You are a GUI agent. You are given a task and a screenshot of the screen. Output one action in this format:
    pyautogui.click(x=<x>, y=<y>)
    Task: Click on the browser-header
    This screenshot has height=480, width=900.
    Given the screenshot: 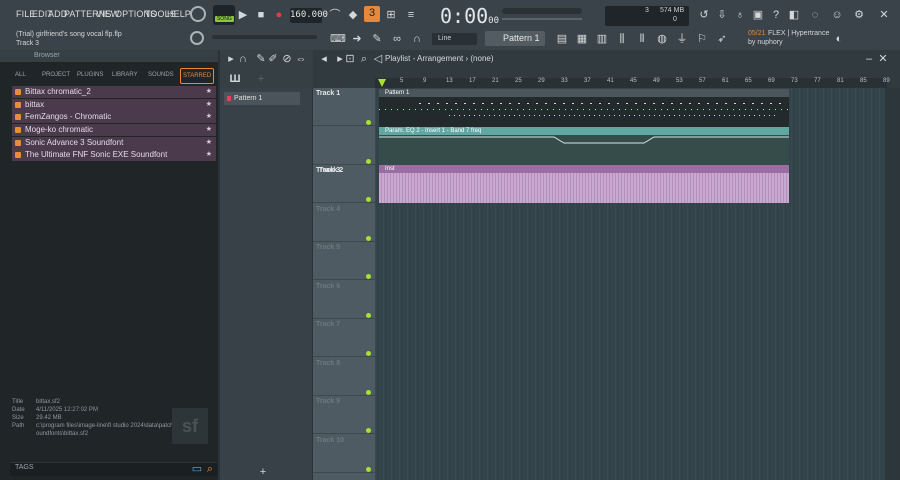 What is the action you would take?
    pyautogui.click(x=109, y=56)
    